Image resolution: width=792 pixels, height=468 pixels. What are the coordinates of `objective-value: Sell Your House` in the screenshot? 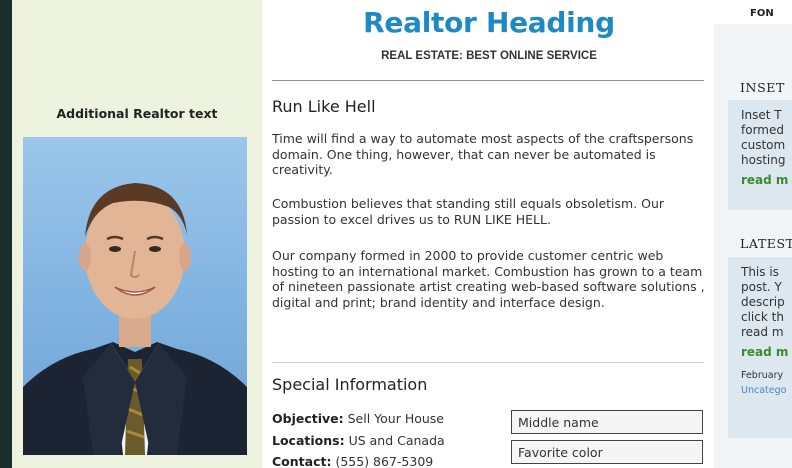 It's located at (395, 418).